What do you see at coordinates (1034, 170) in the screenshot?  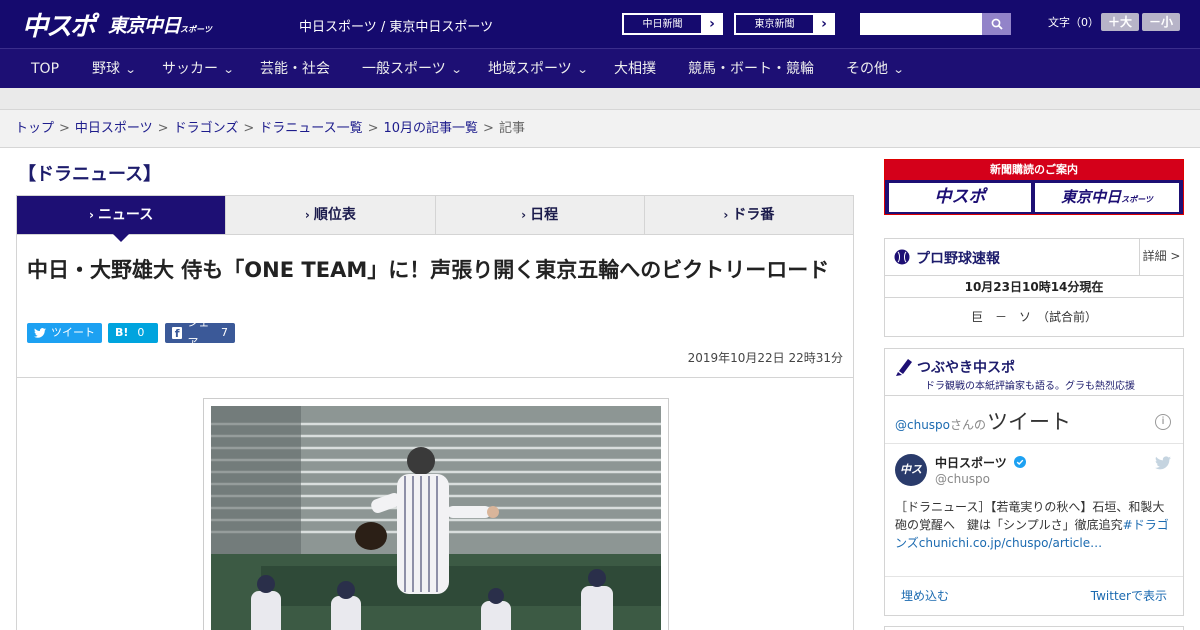 I see `banner-title: 新聞購読のご案内` at bounding box center [1034, 170].